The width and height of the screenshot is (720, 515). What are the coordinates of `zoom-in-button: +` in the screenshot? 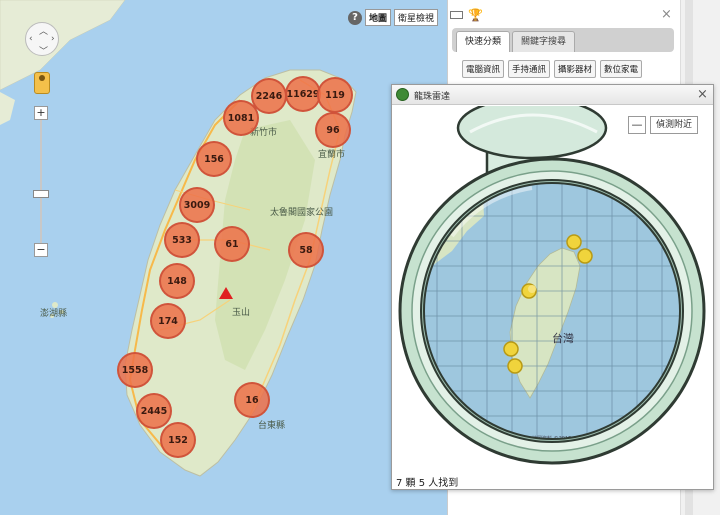 It's located at (41, 113).